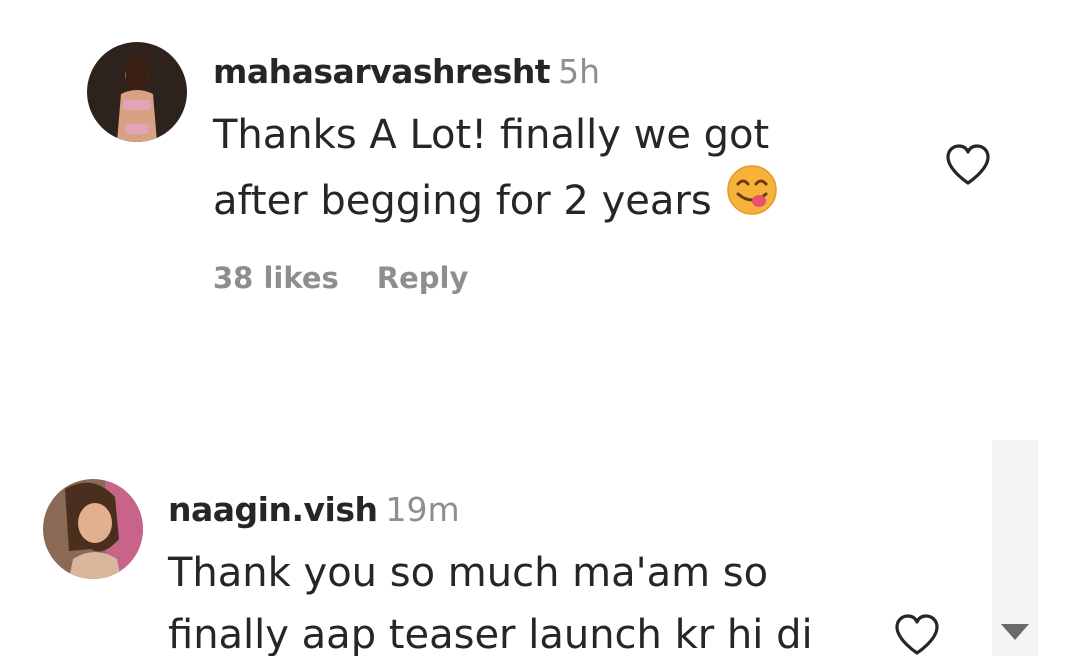 This screenshot has height=656, width=1080. I want to click on comment-header: naagin.vish 19m, so click(314, 510).